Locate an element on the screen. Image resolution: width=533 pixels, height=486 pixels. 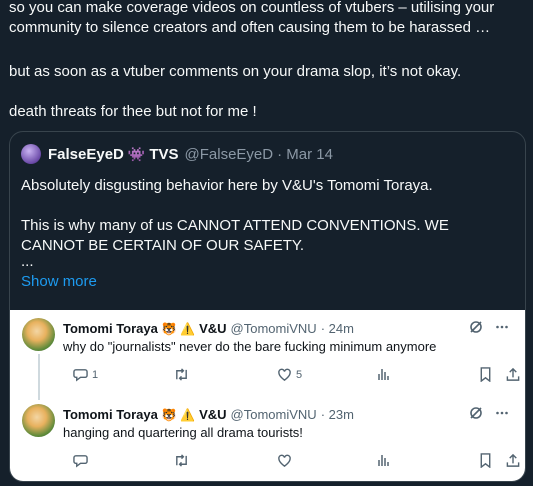
alien-monster-emoji: 👾 is located at coordinates (136, 153).